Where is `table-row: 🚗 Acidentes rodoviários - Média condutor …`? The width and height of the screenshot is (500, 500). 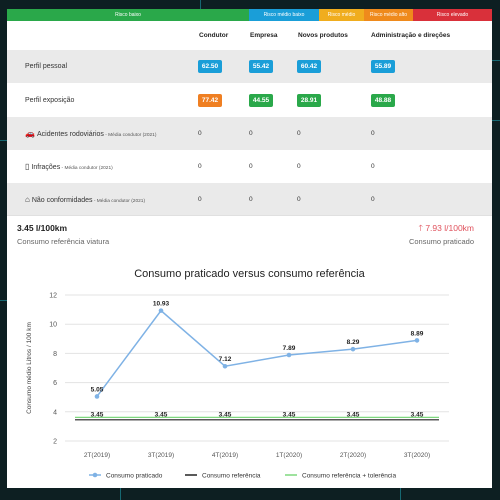 table-row: 🚗 Acidentes rodoviários - Média condutor … is located at coordinates (249, 133).